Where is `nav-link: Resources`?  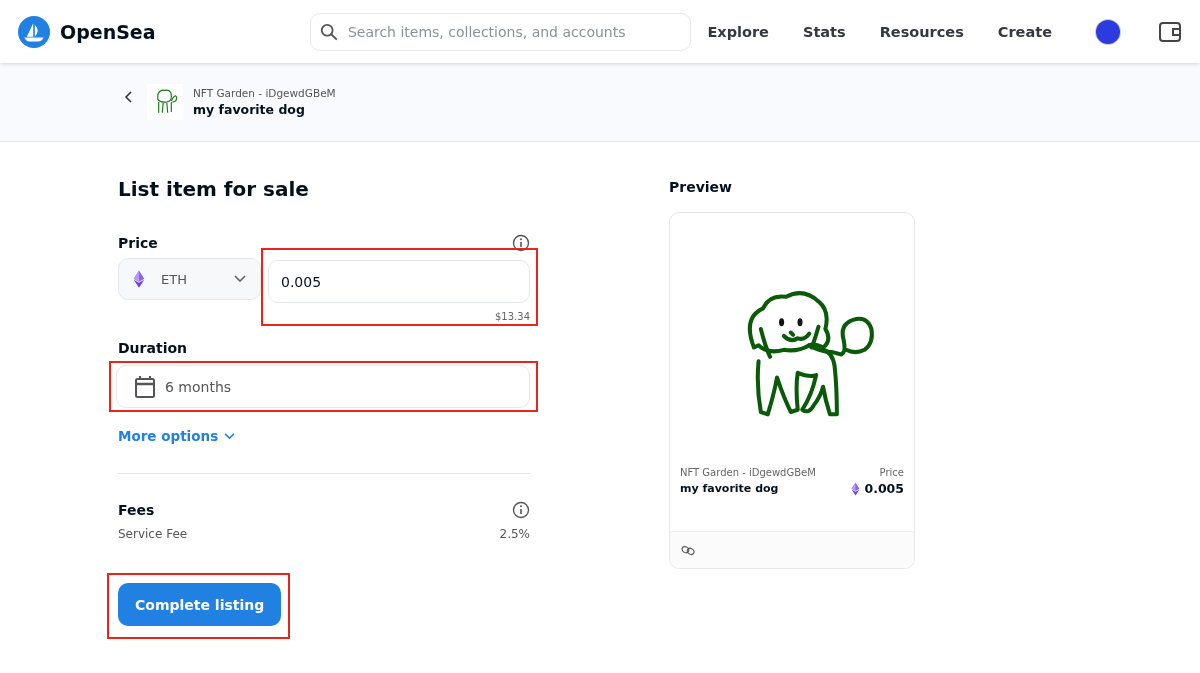 nav-link: Resources is located at coordinates (921, 31).